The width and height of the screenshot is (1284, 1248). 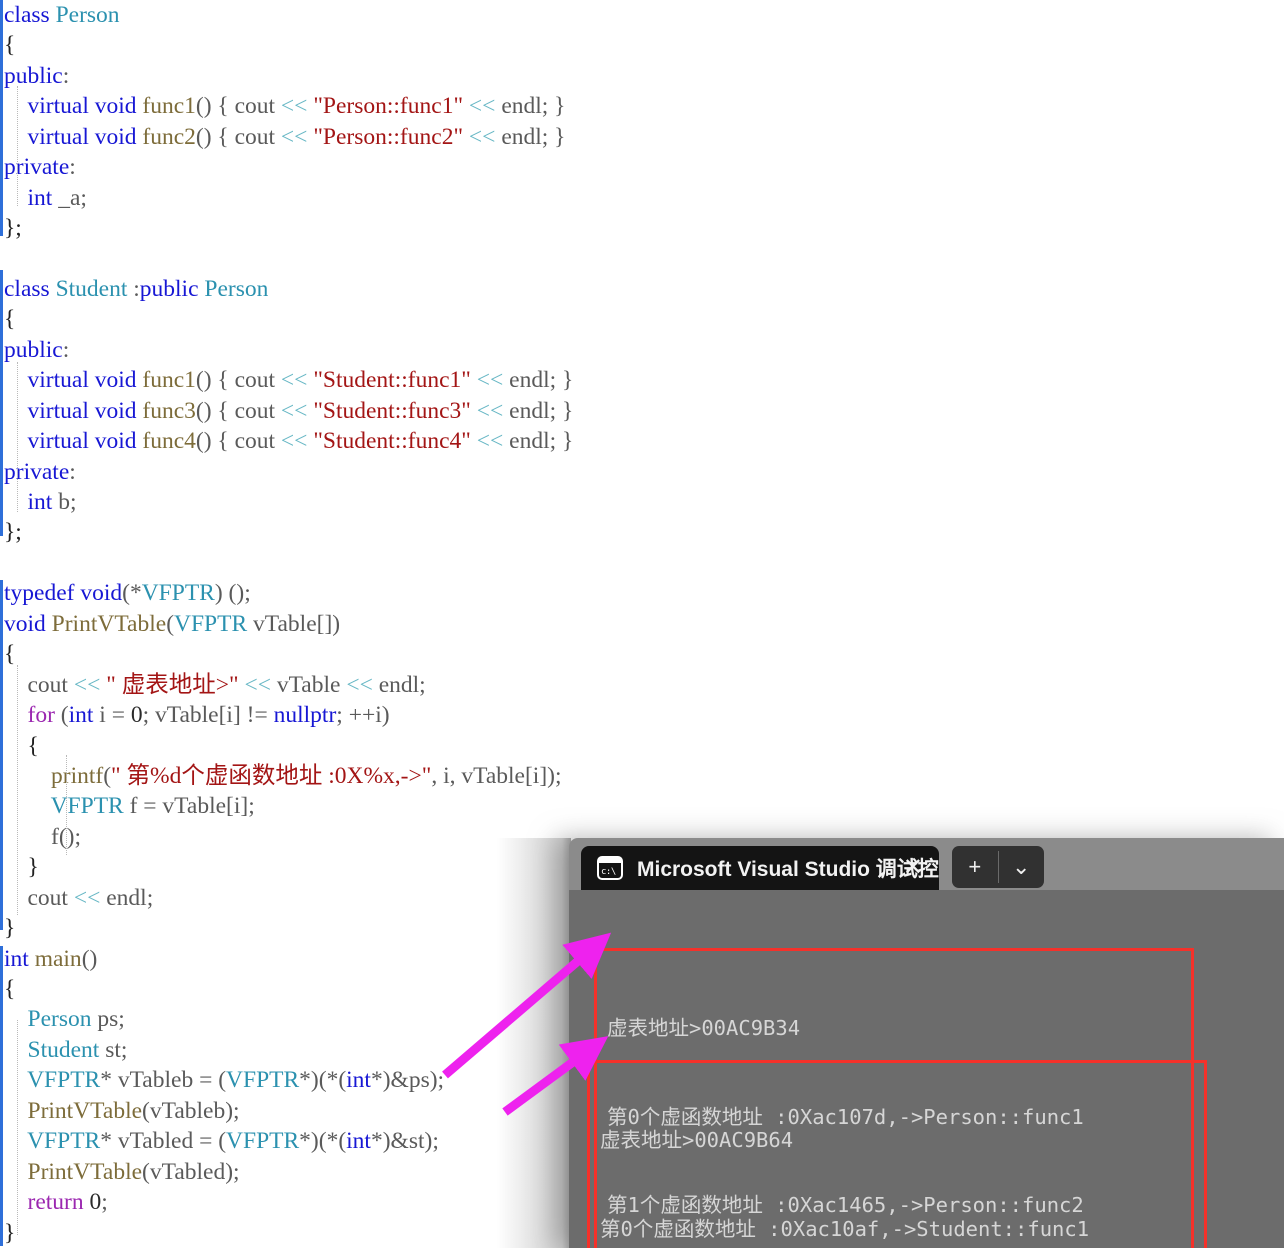 I want to click on code-line: cout << " 虚表地址>" << vTable << endl;, so click(x=286, y=685).